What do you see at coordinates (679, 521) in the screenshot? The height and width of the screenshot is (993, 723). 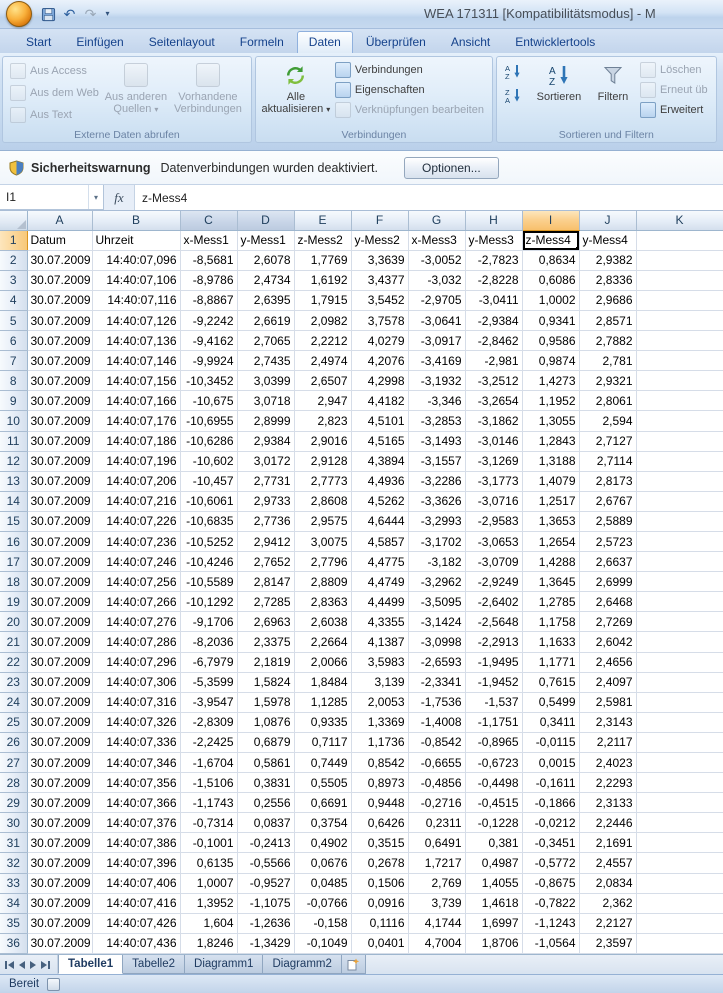 I see `cell-K15` at bounding box center [679, 521].